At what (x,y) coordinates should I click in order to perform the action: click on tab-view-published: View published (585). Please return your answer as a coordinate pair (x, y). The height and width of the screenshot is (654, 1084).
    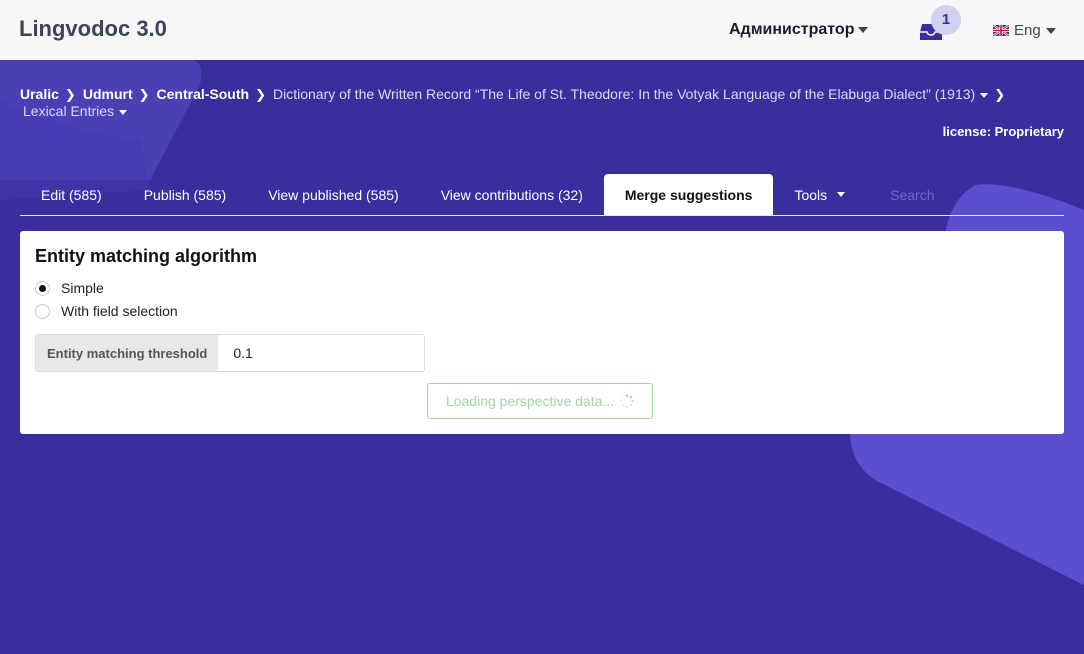
    Looking at the image, I should click on (333, 194).